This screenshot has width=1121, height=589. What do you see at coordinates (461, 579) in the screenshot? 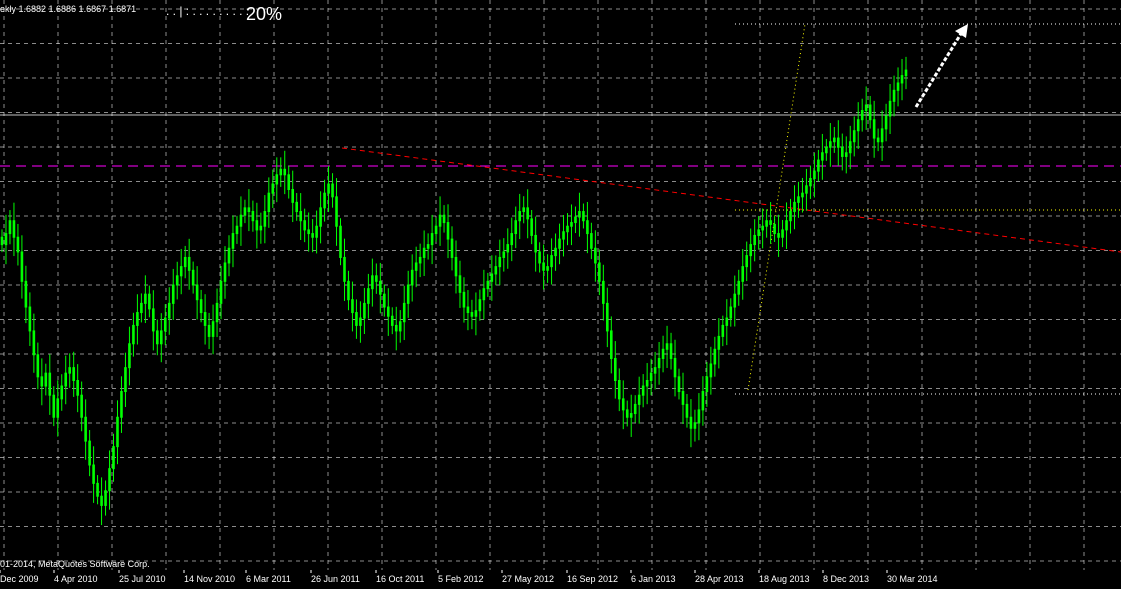
I see `x-tick-label: 5 Feb 2012` at bounding box center [461, 579].